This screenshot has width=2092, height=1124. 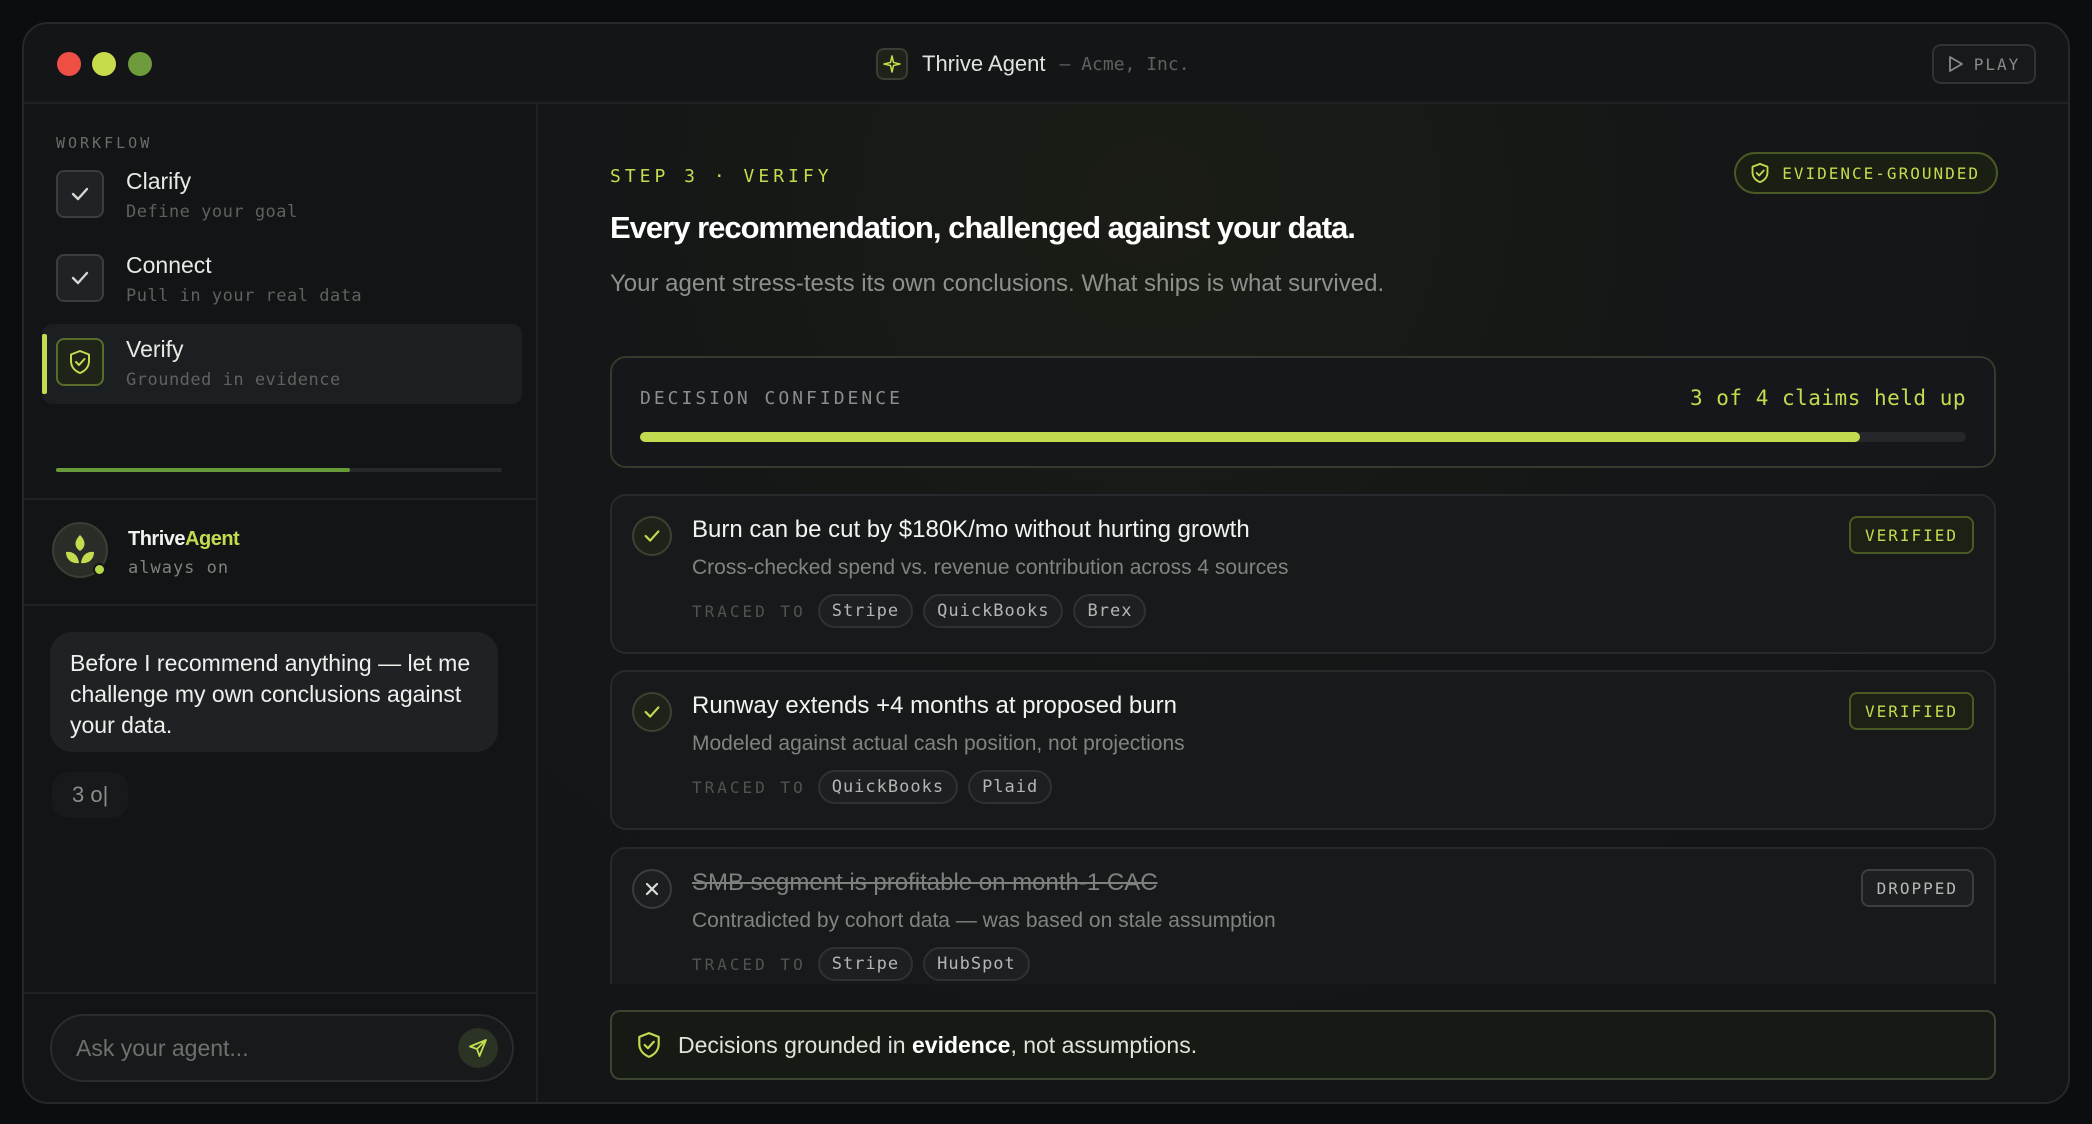 What do you see at coordinates (919, 611) in the screenshot?
I see `traced-sources: TRACED TO Stripe QuickBooks Brex` at bounding box center [919, 611].